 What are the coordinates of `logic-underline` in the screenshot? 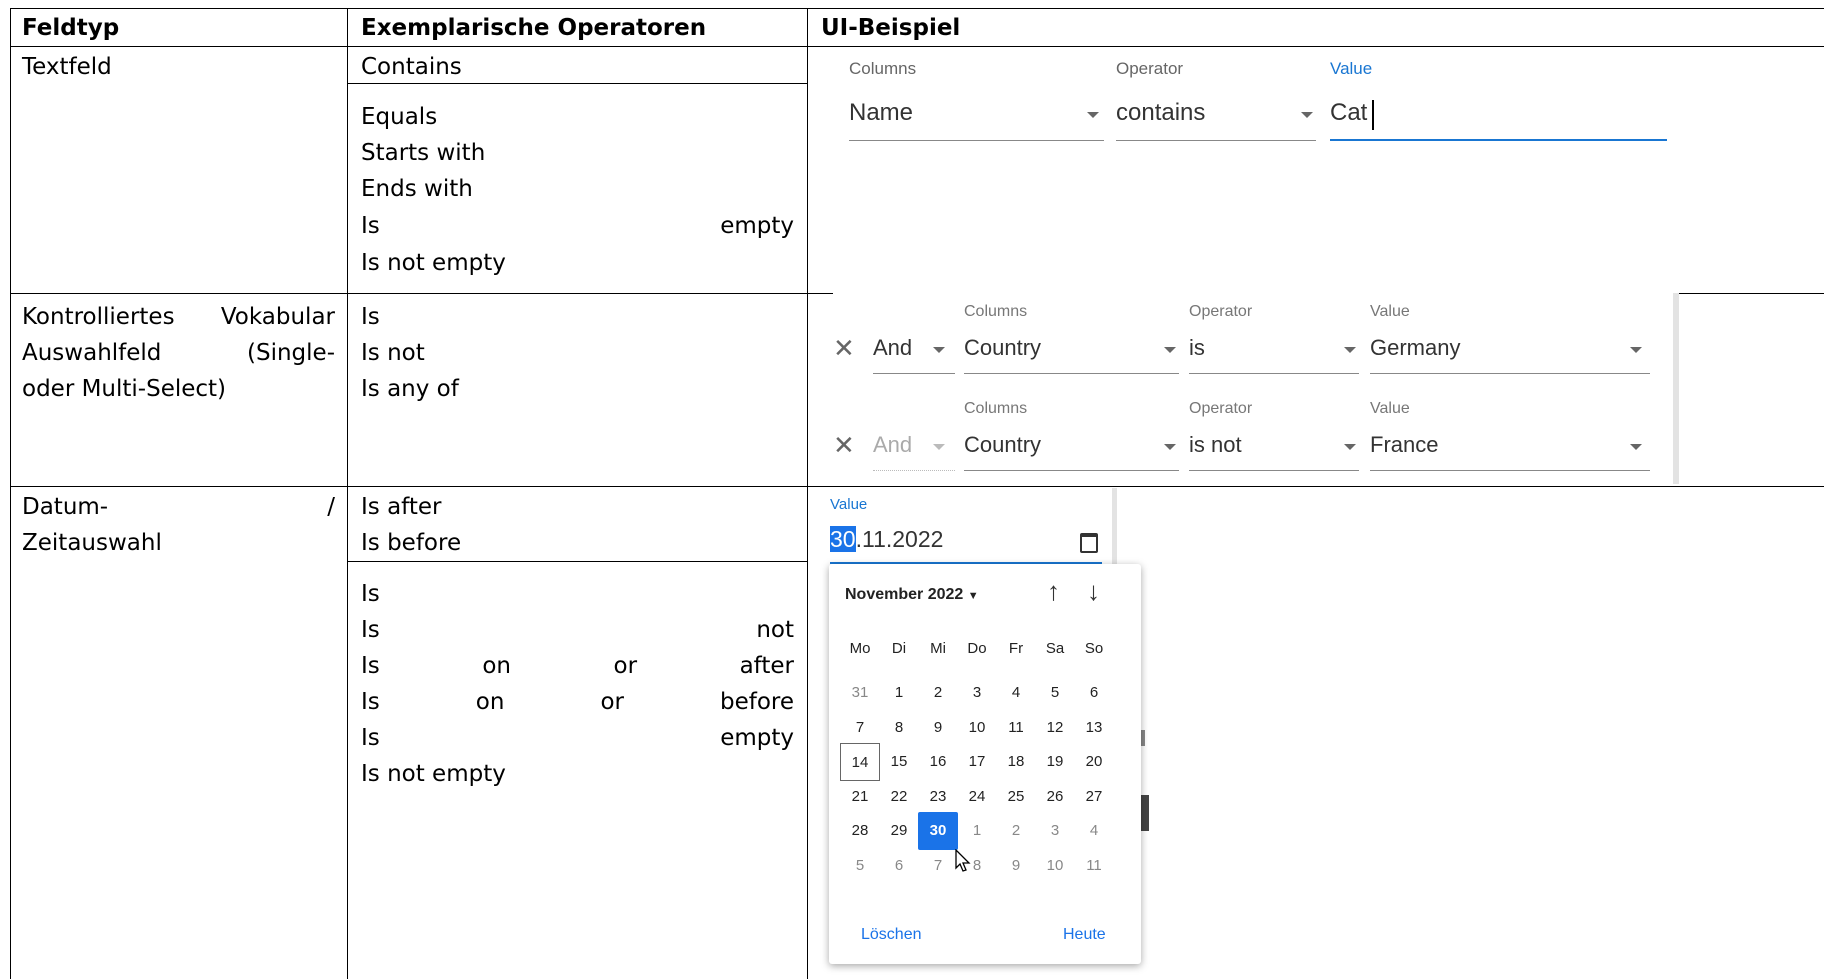 It's located at (914, 373).